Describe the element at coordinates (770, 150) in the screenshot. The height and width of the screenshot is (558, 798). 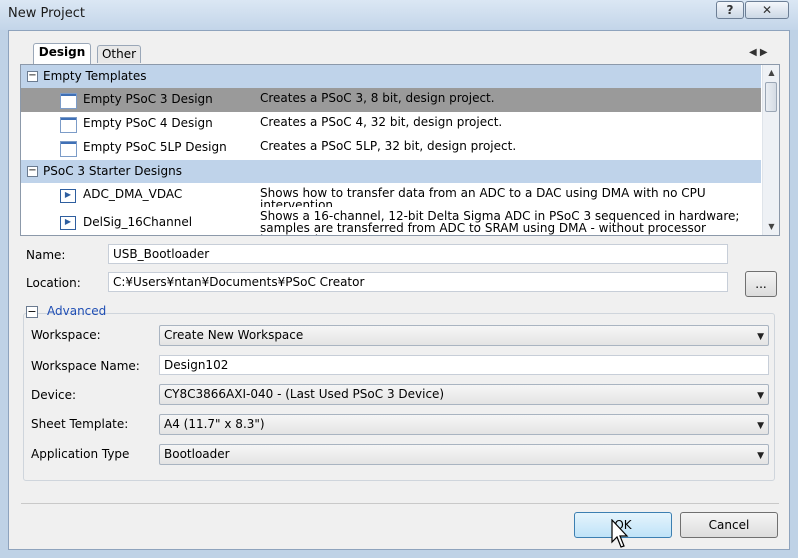
I see `list-scrollbar: ▲ ▼` at that location.